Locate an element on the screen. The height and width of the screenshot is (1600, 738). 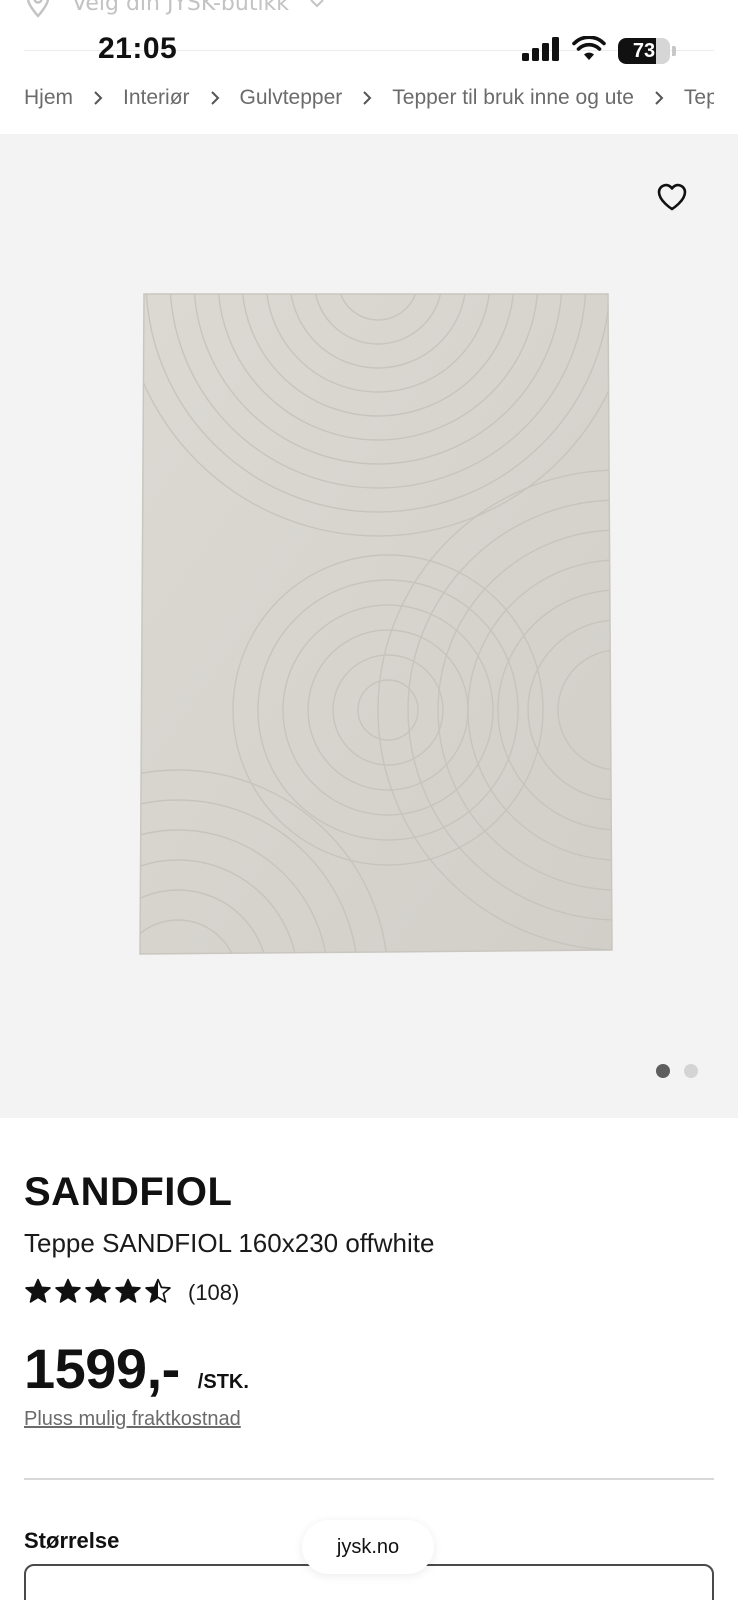
status-time: 21:05 is located at coordinates (138, 48).